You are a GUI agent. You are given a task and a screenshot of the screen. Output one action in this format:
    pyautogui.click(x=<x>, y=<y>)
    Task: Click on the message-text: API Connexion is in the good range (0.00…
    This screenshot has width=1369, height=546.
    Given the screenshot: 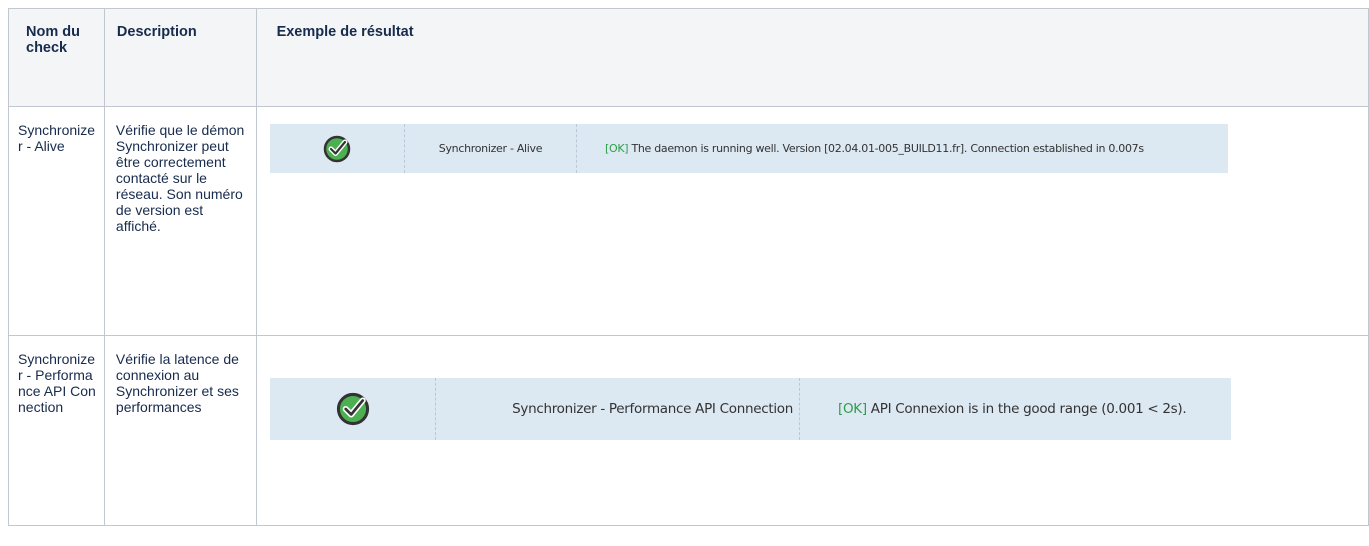 What is the action you would take?
    pyautogui.click(x=1026, y=409)
    